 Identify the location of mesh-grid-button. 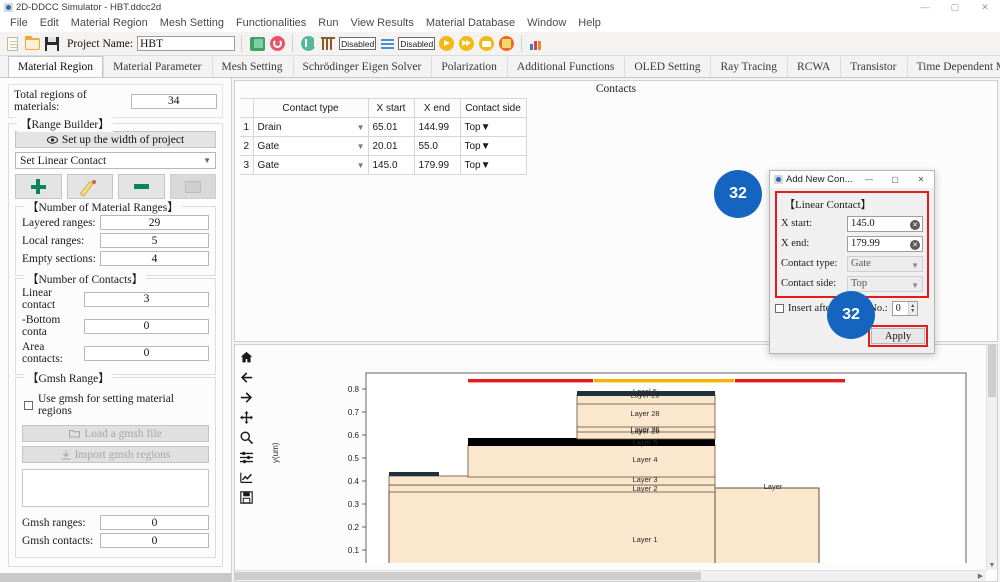
(328, 43).